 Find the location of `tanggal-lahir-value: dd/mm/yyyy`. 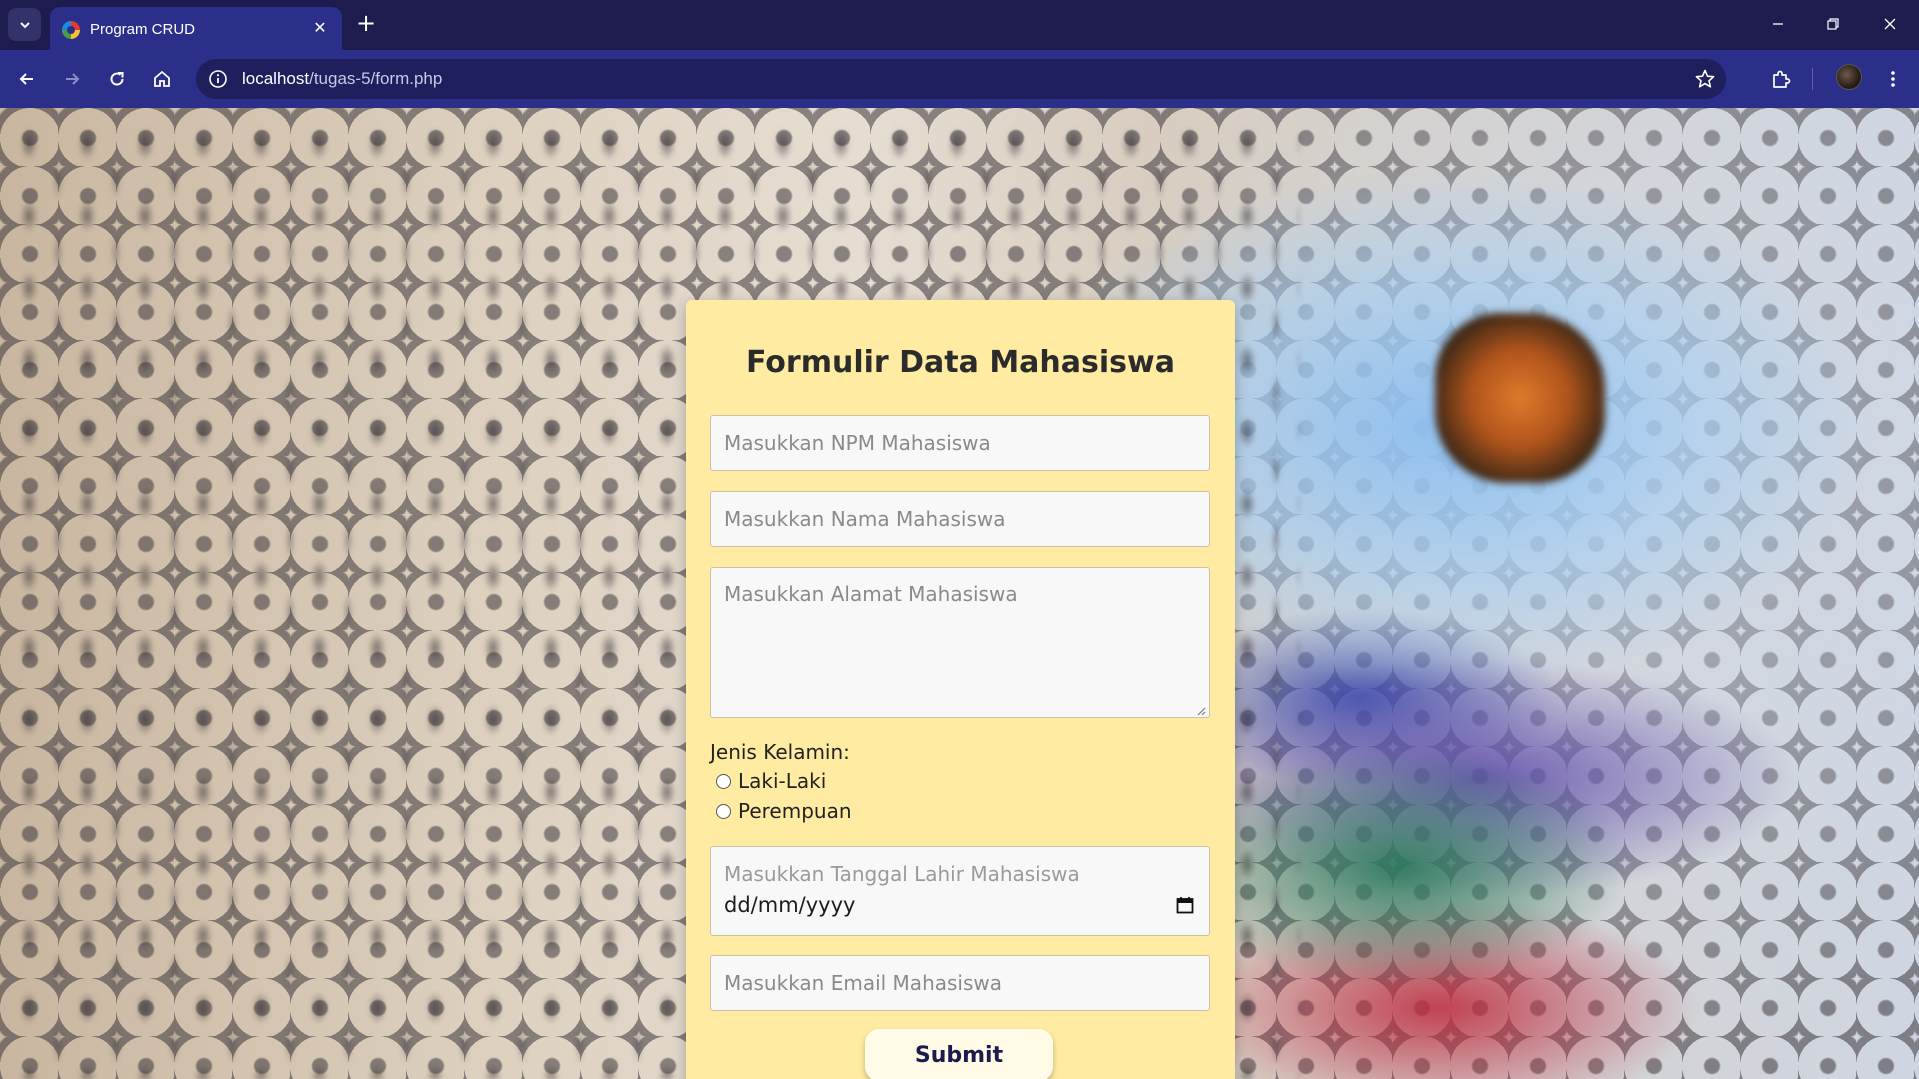

tanggal-lahir-value: dd/mm/yyyy is located at coordinates (789, 905).